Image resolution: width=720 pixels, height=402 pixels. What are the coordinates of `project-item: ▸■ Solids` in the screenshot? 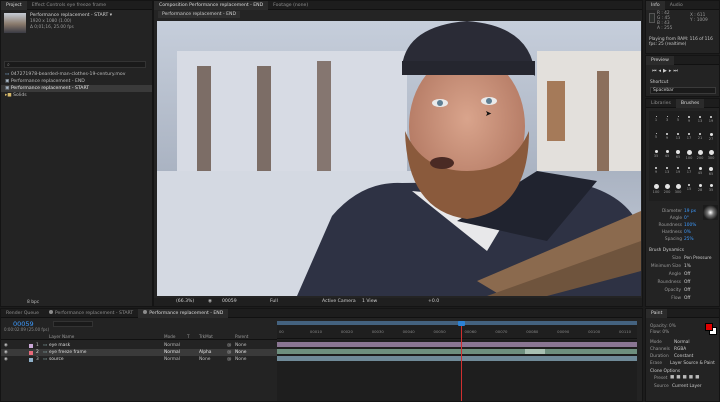 It's located at (76, 95).